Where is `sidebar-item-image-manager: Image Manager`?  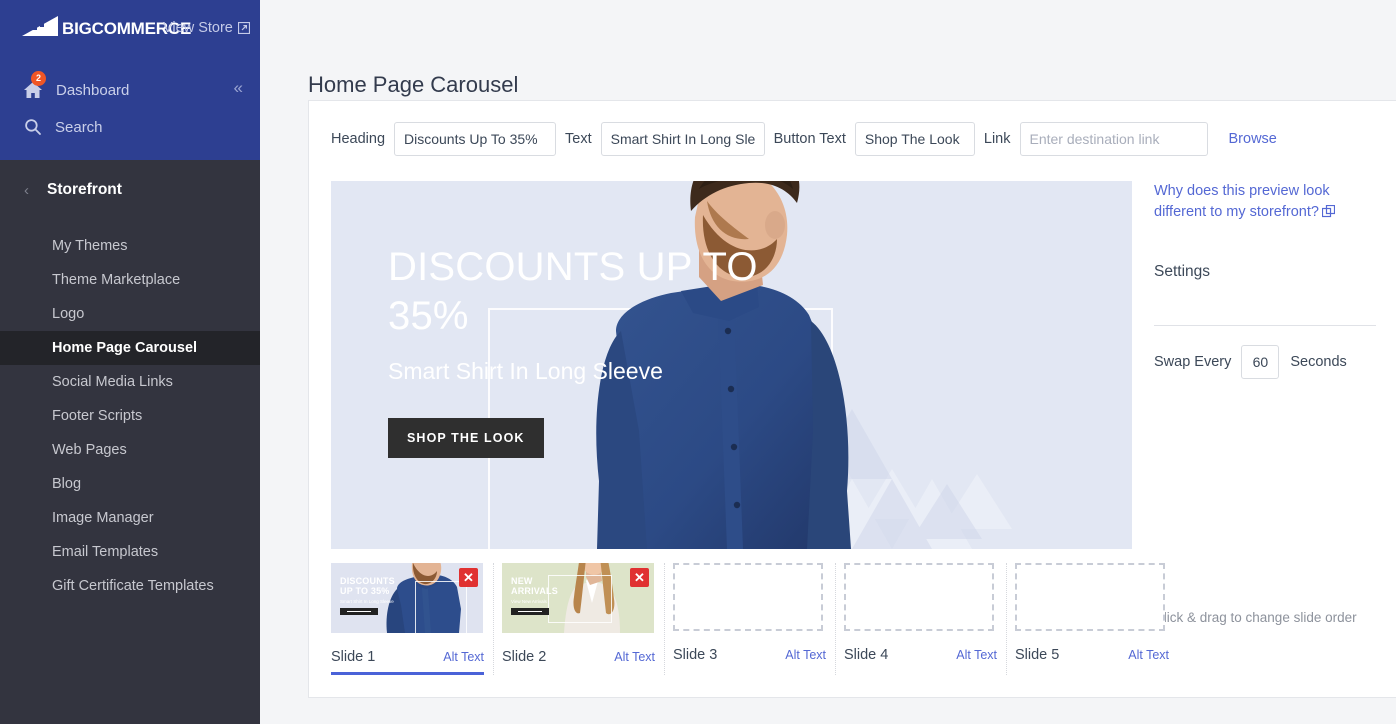
sidebar-item-image-manager: Image Manager is located at coordinates (130, 518).